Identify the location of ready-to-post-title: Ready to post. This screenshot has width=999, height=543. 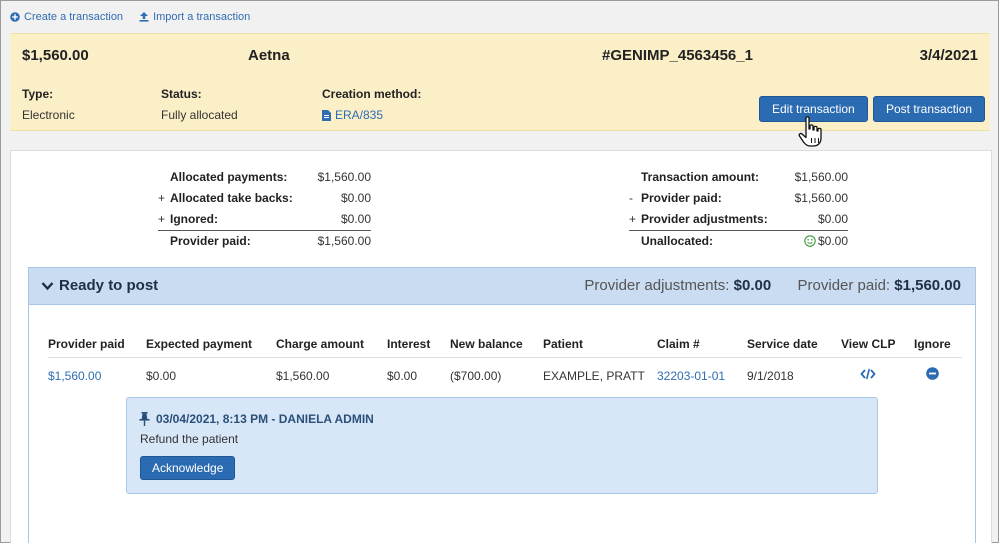
(99, 285).